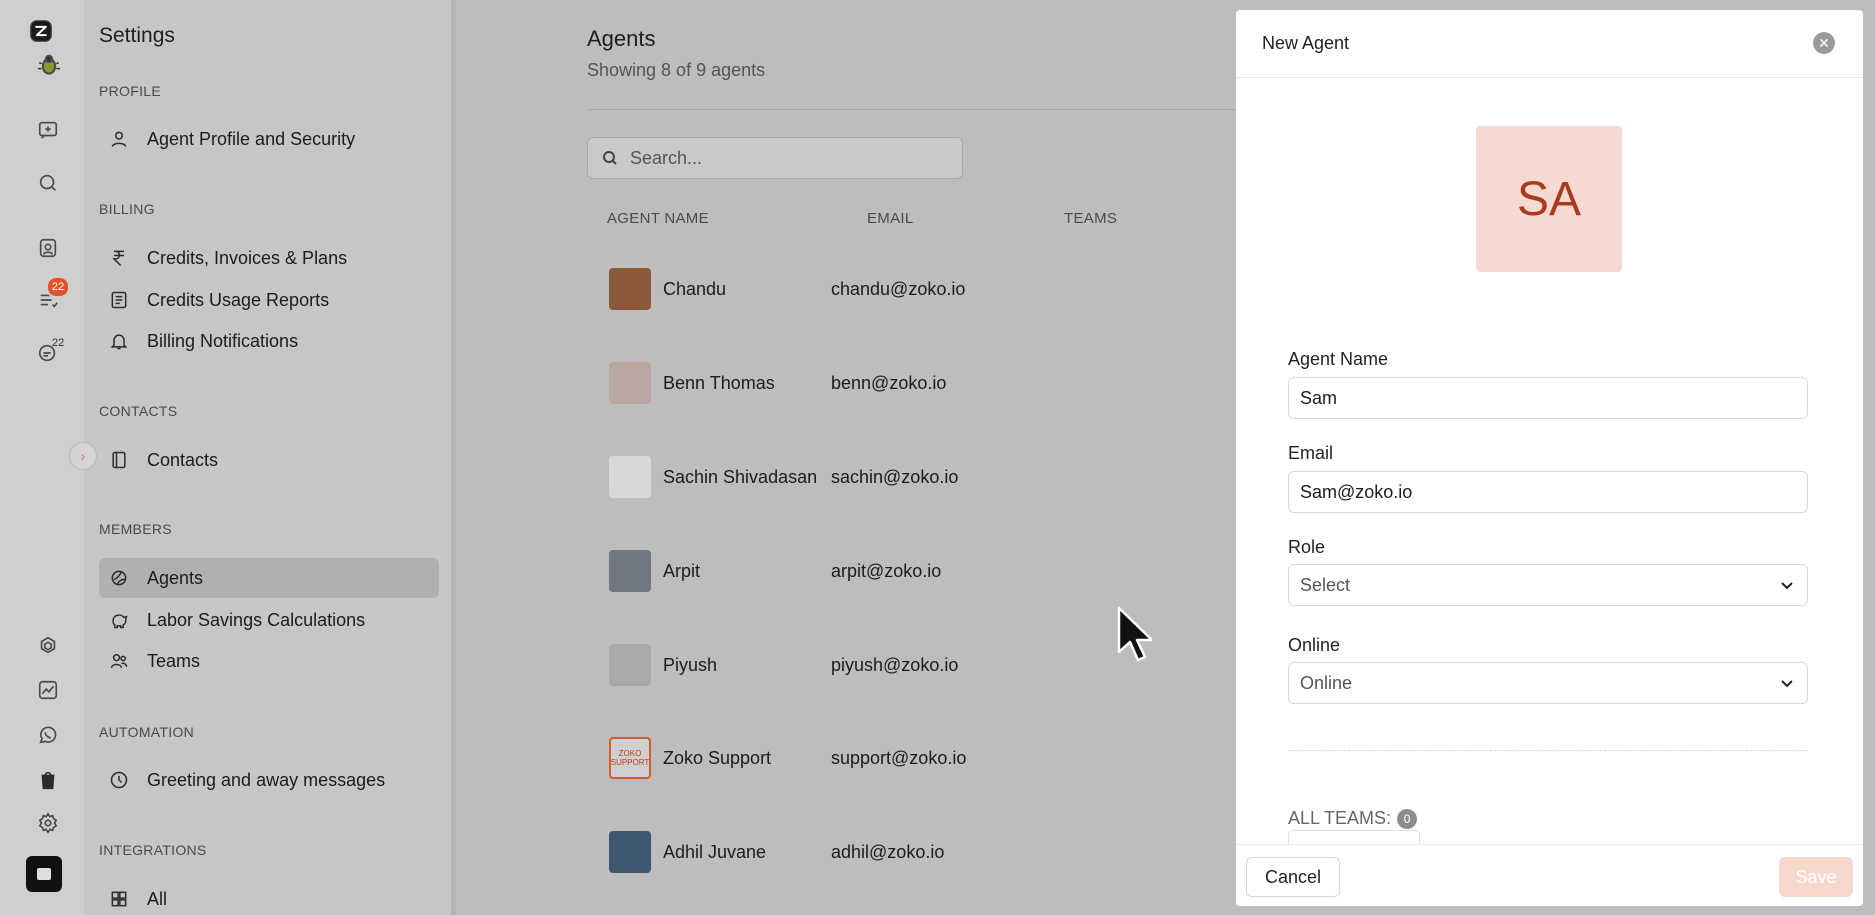 Image resolution: width=1875 pixels, height=915 pixels. Describe the element at coordinates (1549, 199) in the screenshot. I see `agent-initials-avatar: SA` at that location.